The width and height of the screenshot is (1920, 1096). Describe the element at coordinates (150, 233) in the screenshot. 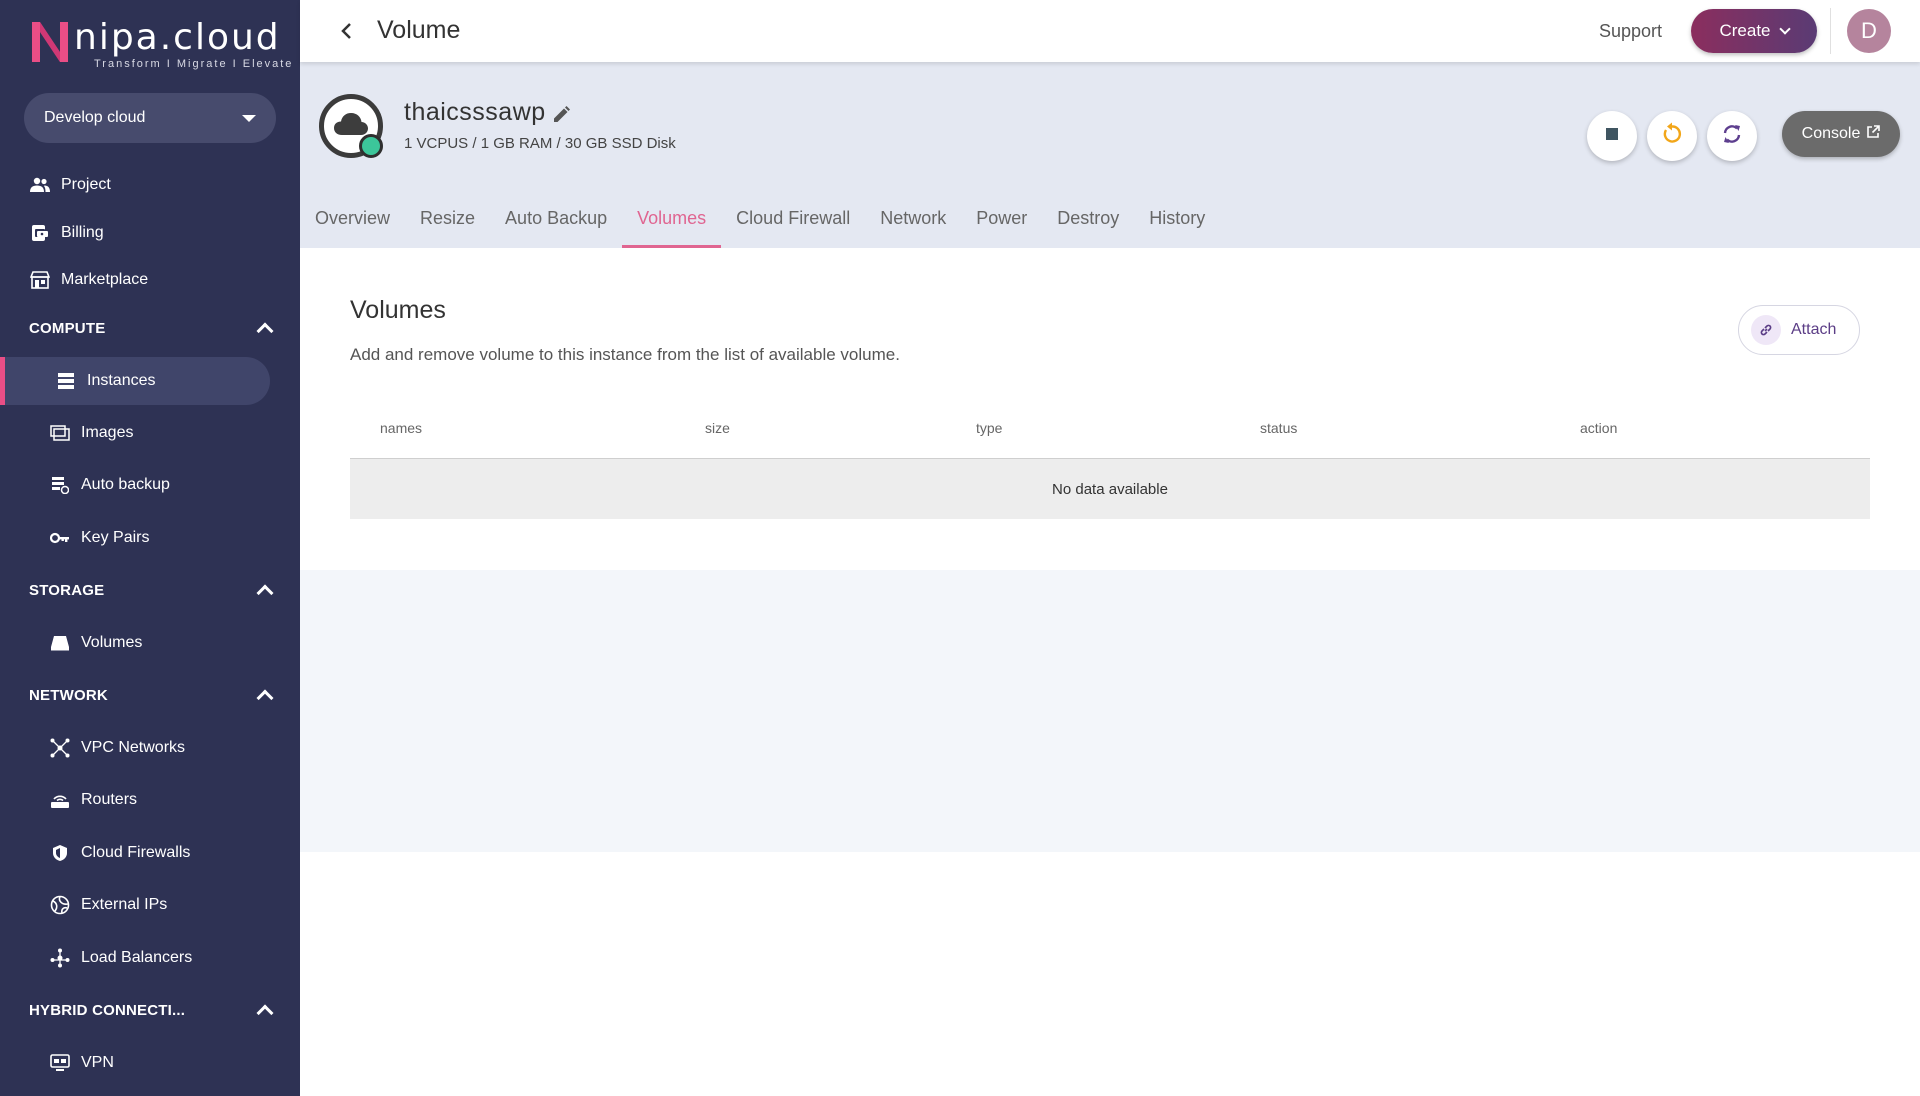

I see `sidebar-item-billing: Billing` at that location.